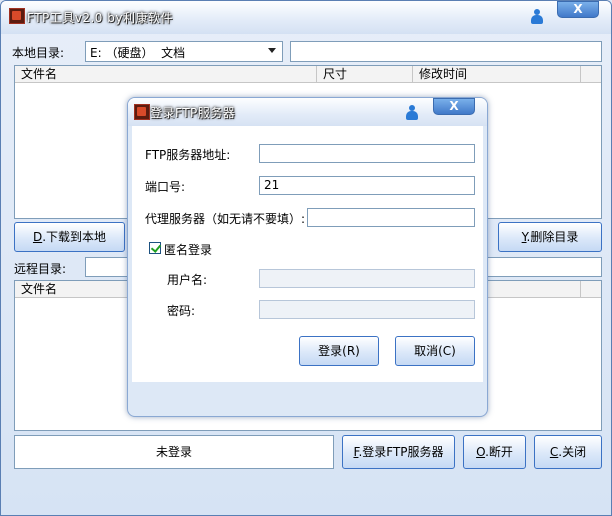  I want to click on server-address-input, so click(367, 153).